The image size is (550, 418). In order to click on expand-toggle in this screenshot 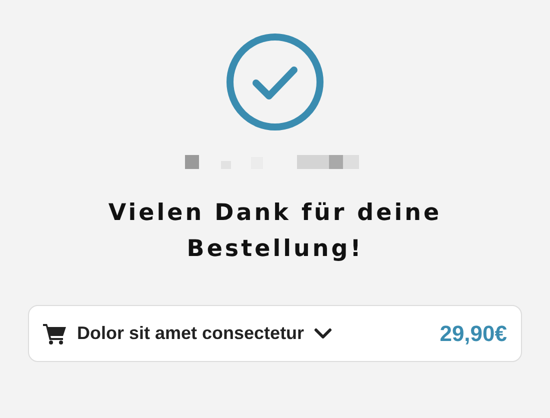, I will do `click(323, 334)`.